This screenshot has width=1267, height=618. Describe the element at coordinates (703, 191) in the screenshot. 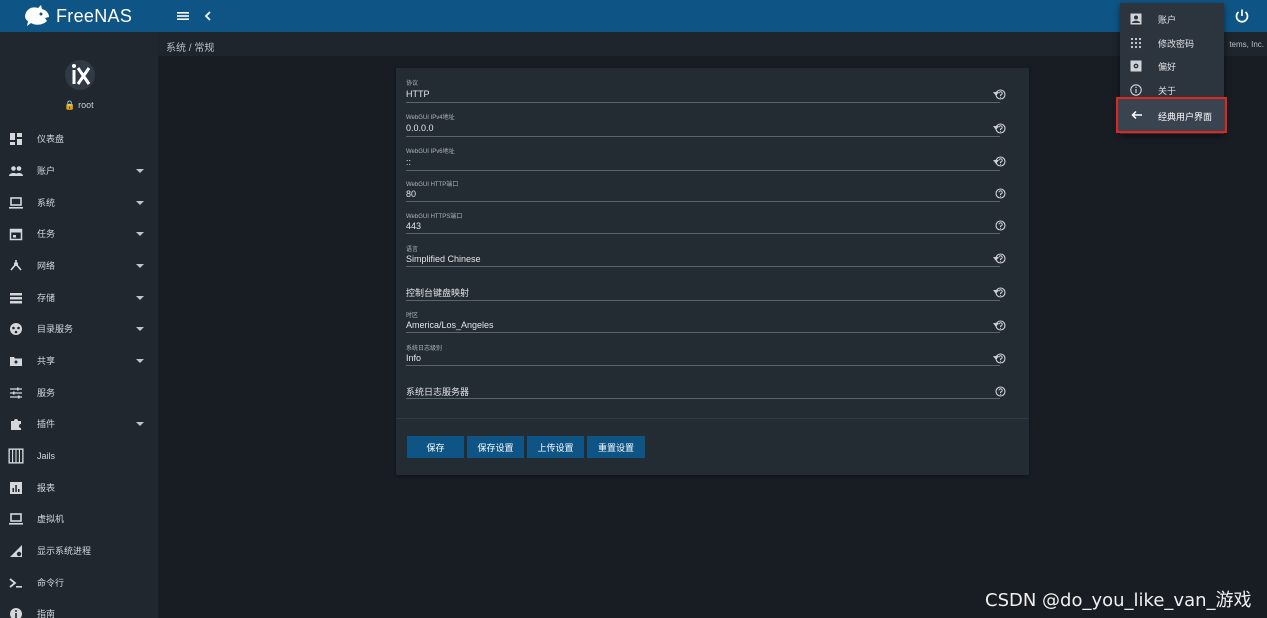

I see `webgui-http-port-input: WebGUI HTTP端口 80` at that location.